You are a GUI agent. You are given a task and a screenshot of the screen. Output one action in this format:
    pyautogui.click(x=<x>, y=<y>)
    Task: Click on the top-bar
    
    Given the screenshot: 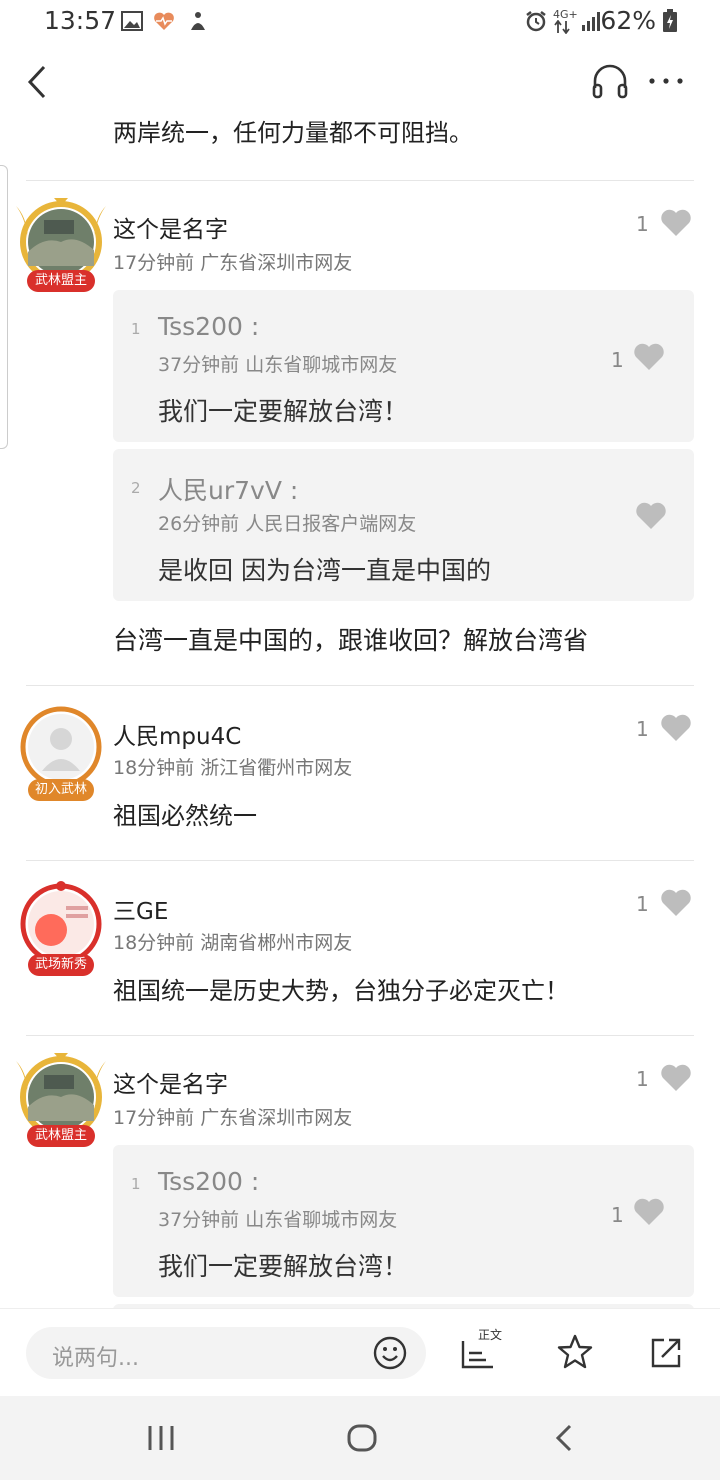 What is the action you would take?
    pyautogui.click(x=360, y=82)
    